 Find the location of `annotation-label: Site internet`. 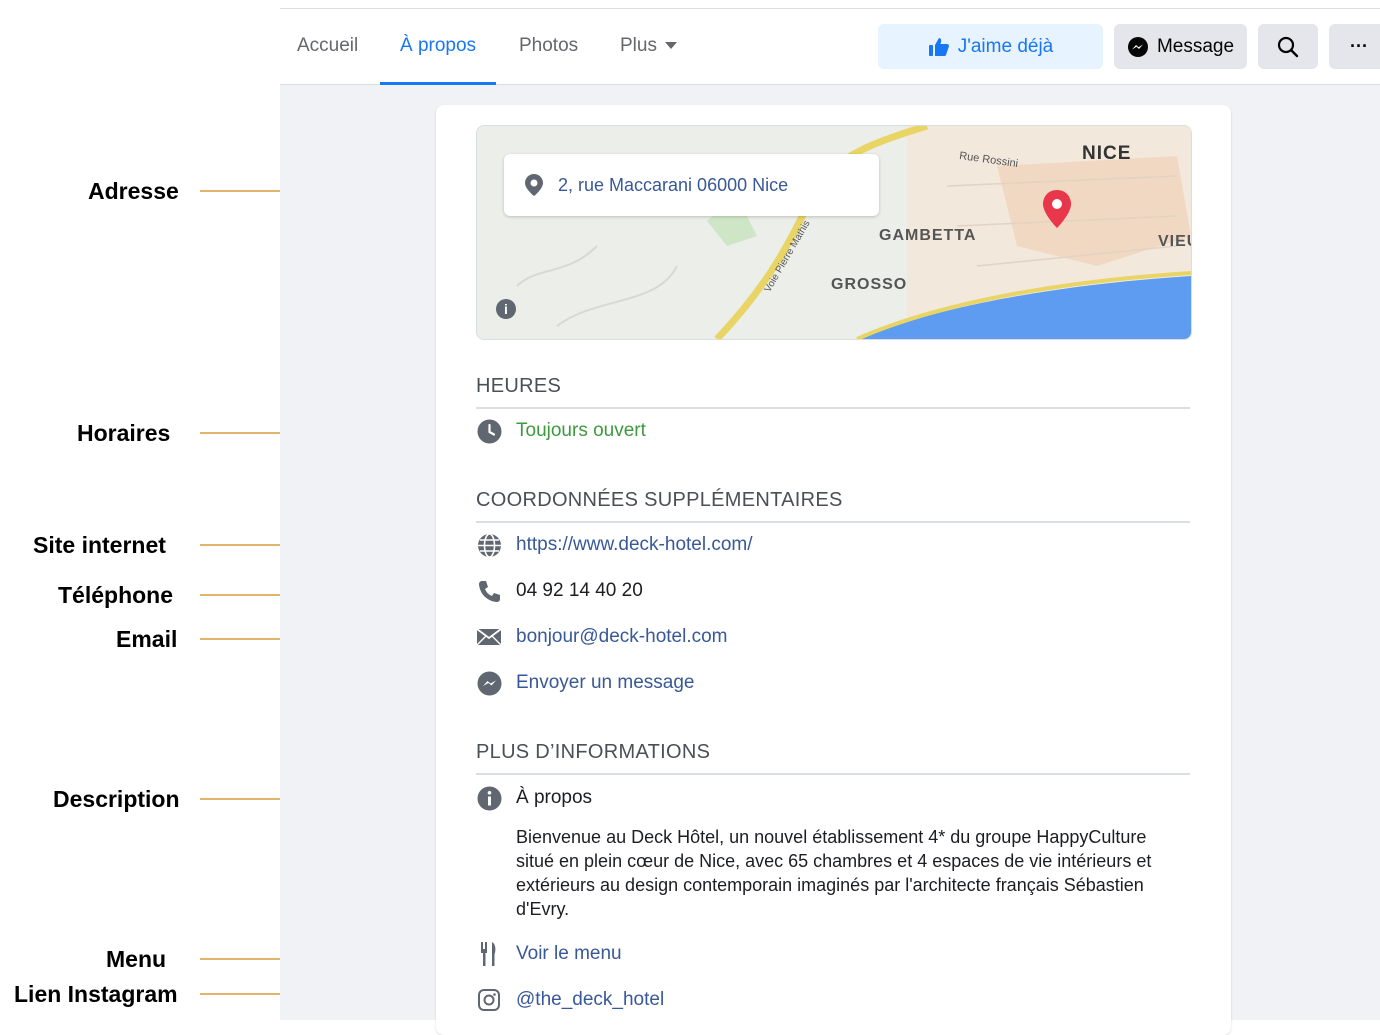

annotation-label: Site internet is located at coordinates (99, 545).